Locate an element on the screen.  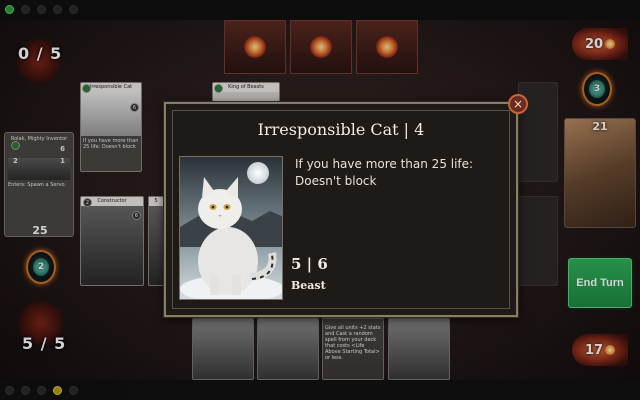
cat-illustration is located at coordinates (231, 228).